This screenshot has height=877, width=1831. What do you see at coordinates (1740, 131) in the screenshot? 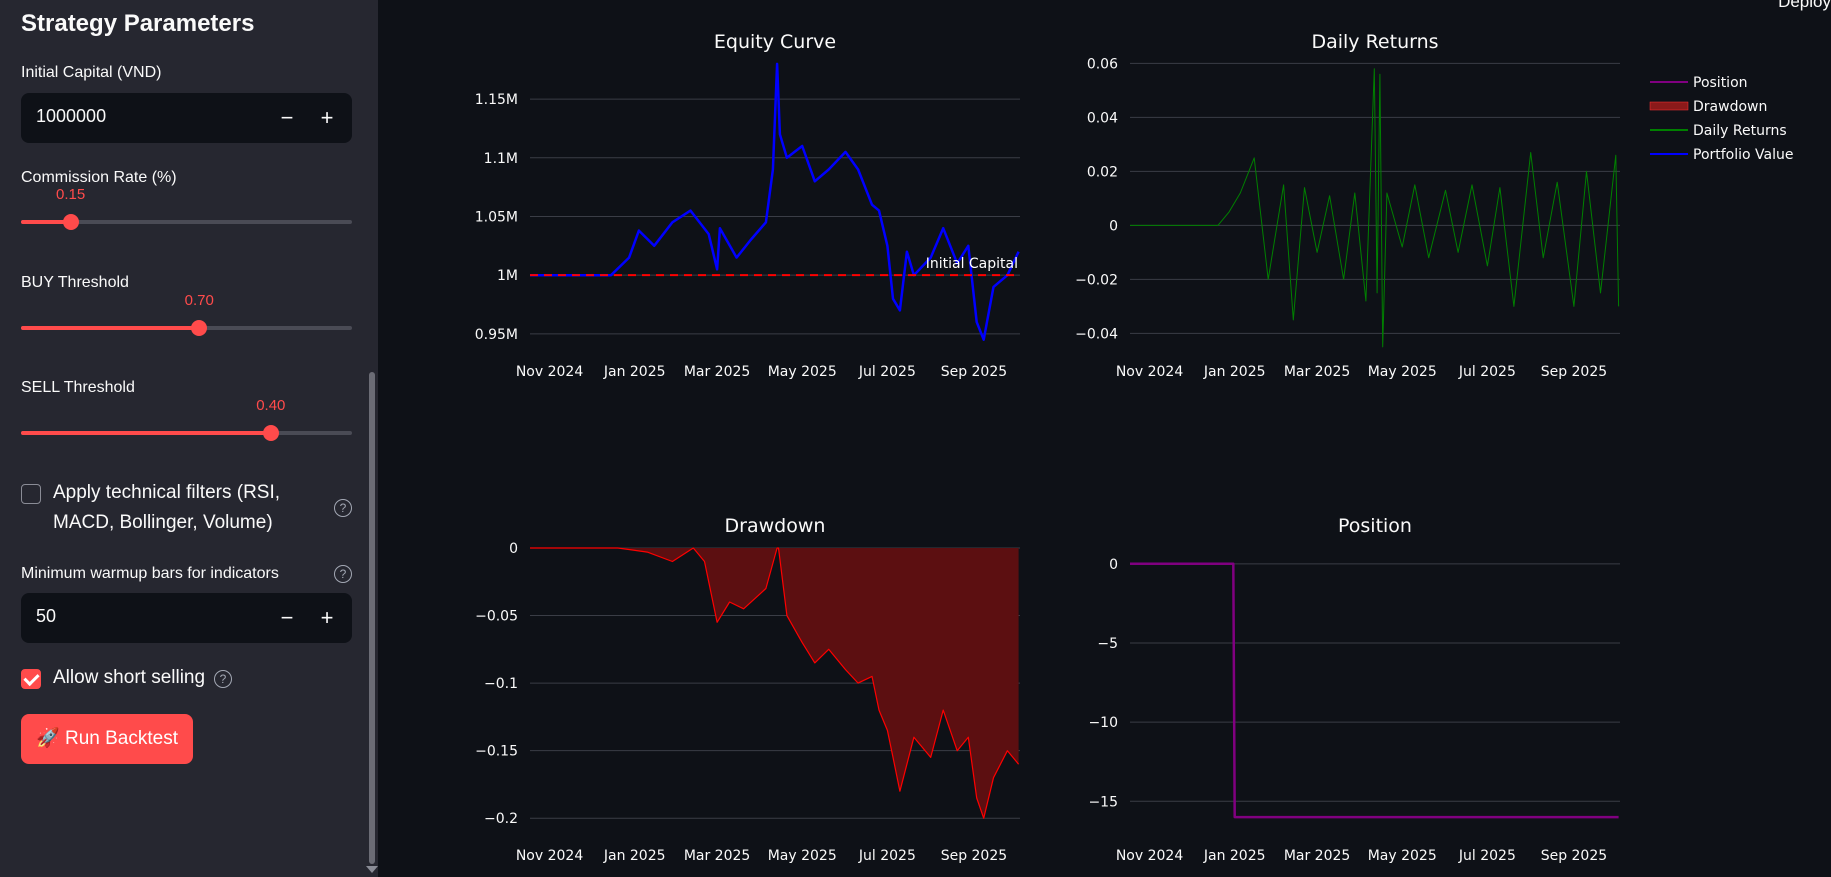
I see `legend-label: Daily Returns` at bounding box center [1740, 131].